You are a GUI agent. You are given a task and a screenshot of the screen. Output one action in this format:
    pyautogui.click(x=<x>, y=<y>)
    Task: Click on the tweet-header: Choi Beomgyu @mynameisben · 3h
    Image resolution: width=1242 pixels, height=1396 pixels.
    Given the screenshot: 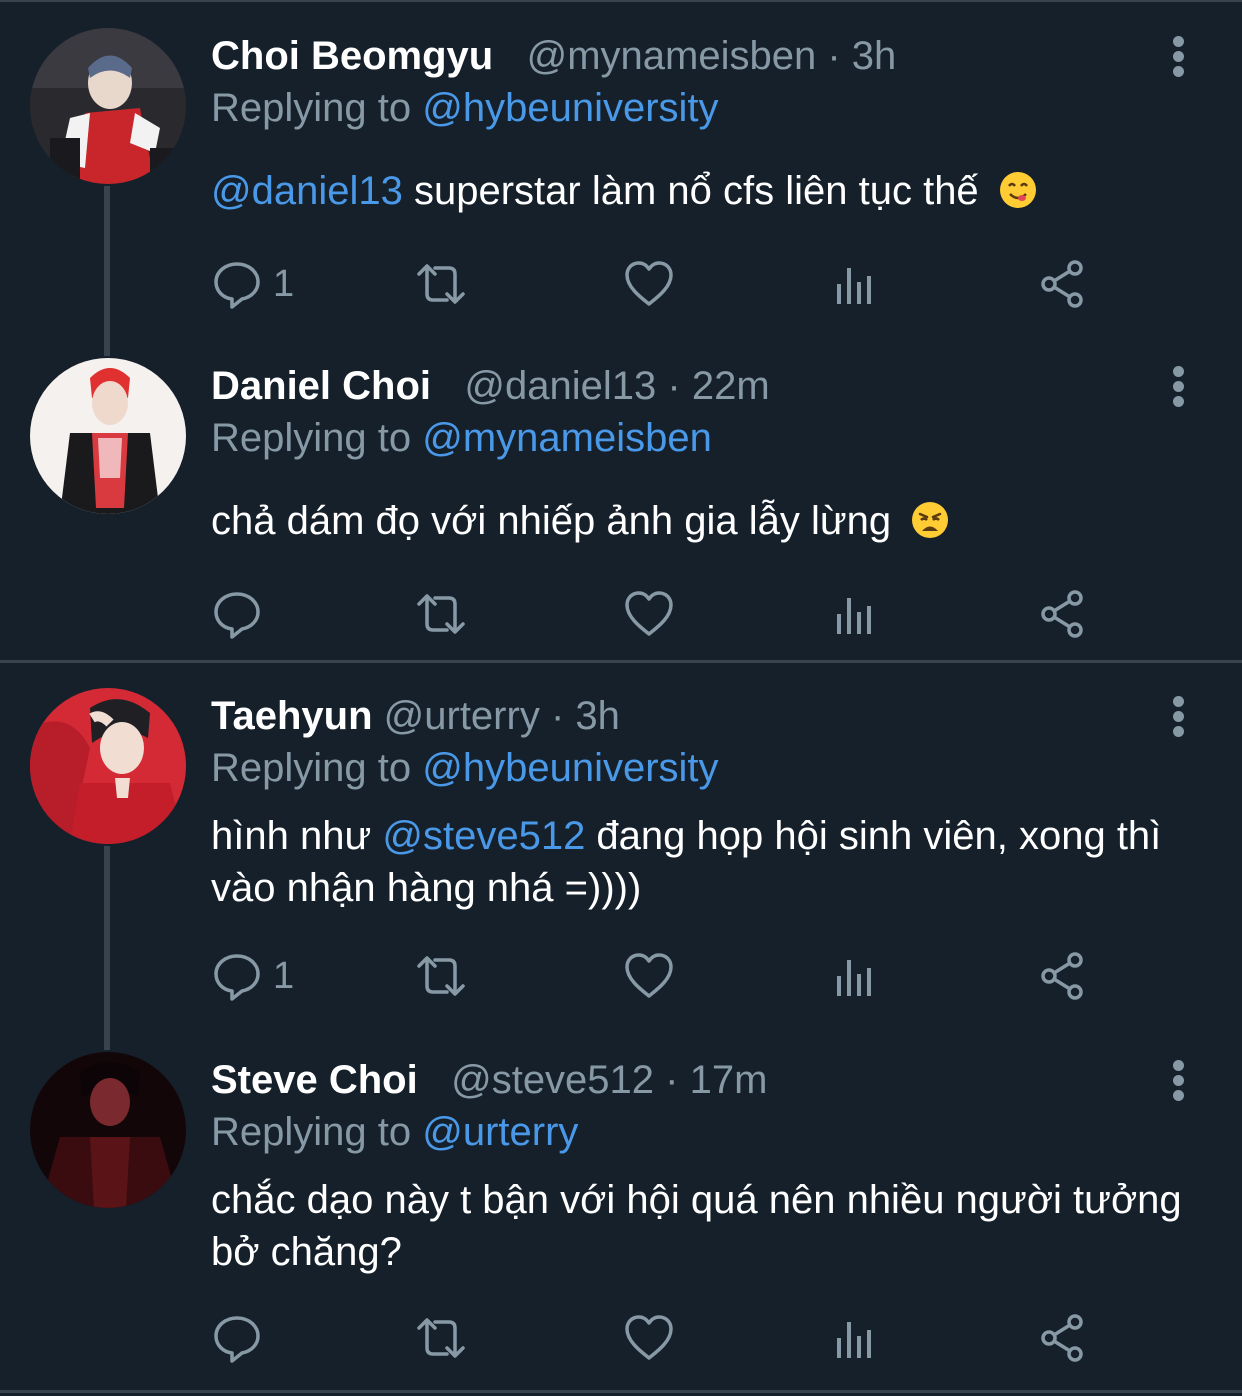 What is the action you would take?
    pyautogui.click(x=553, y=56)
    